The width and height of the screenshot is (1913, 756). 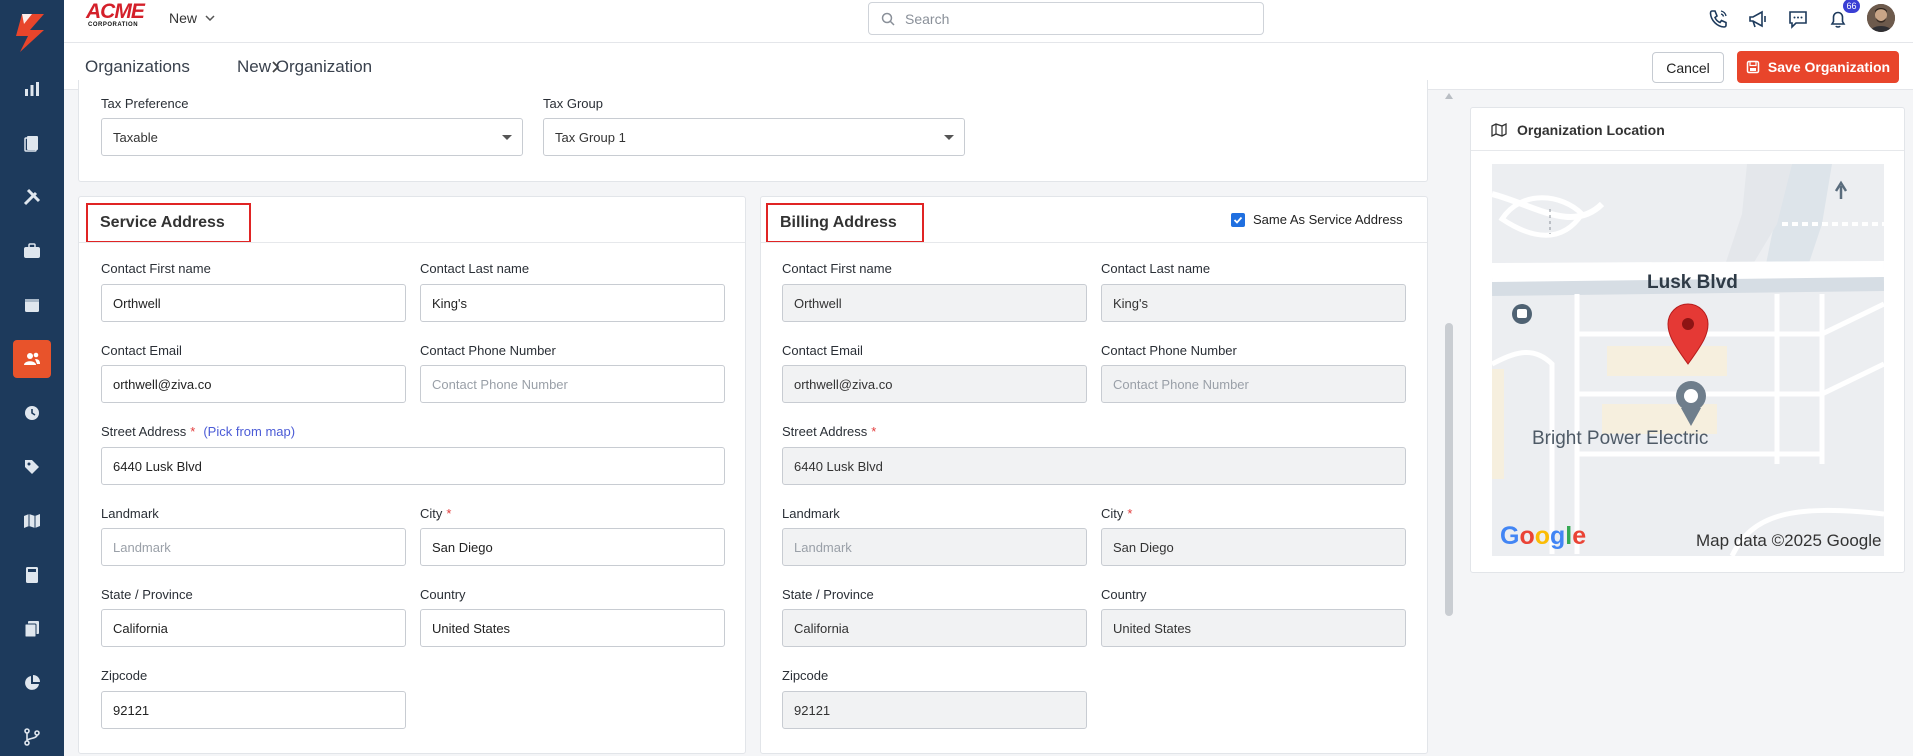 I want to click on sidebar-item-jobs, so click(x=32, y=251).